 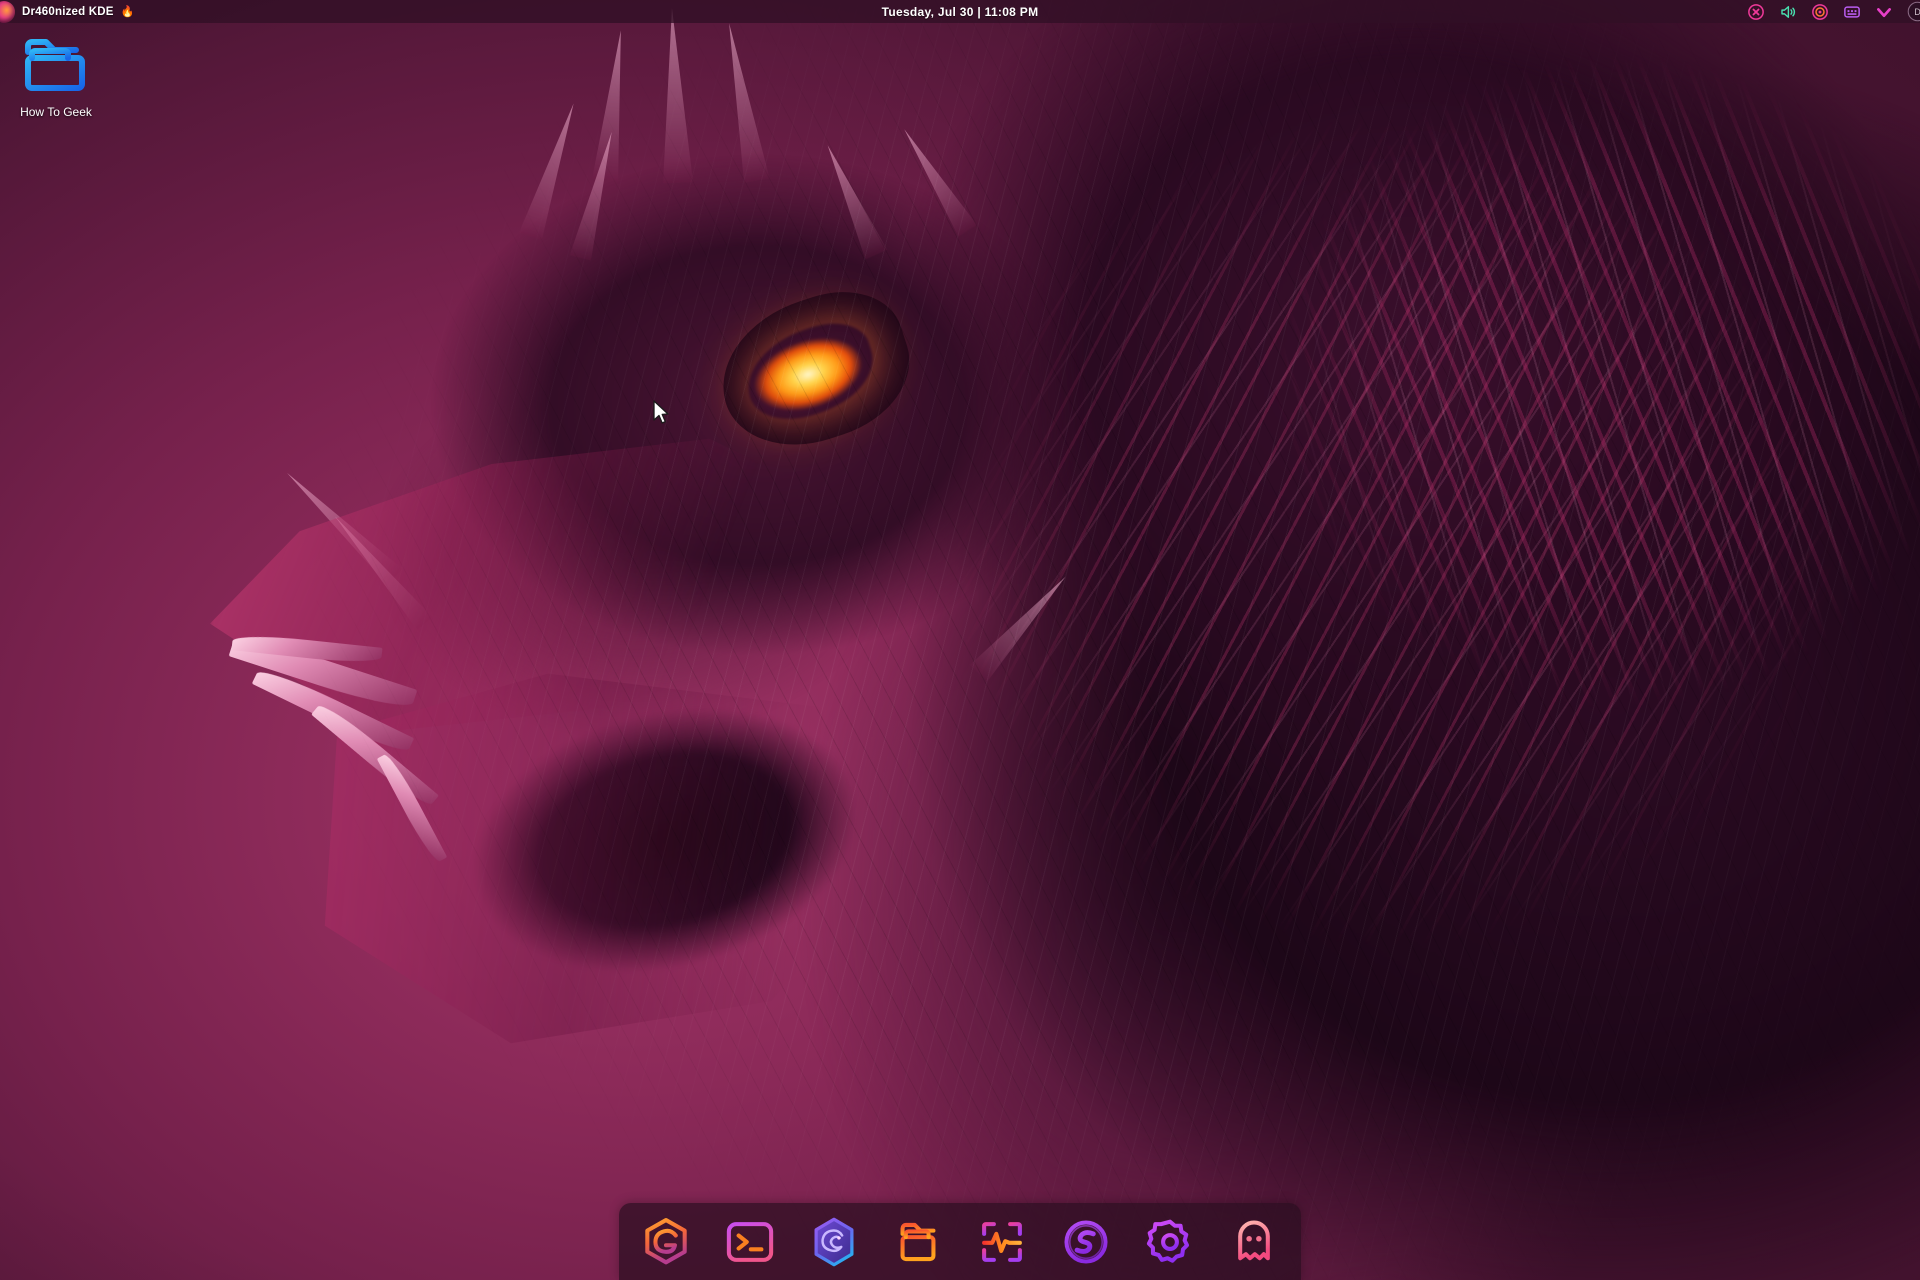 I want to click on file-manager-icon, so click(x=918, y=1242).